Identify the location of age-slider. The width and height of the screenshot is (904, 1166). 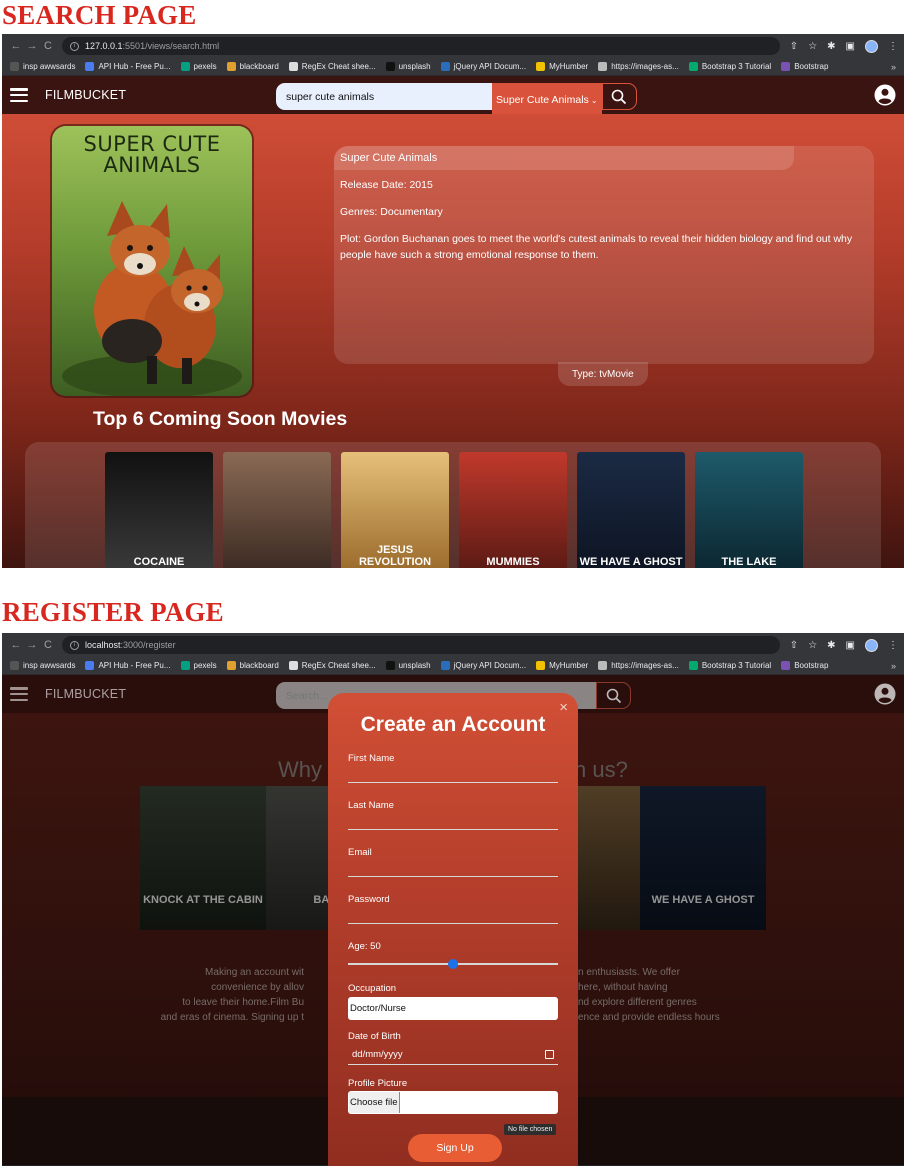
(453, 964).